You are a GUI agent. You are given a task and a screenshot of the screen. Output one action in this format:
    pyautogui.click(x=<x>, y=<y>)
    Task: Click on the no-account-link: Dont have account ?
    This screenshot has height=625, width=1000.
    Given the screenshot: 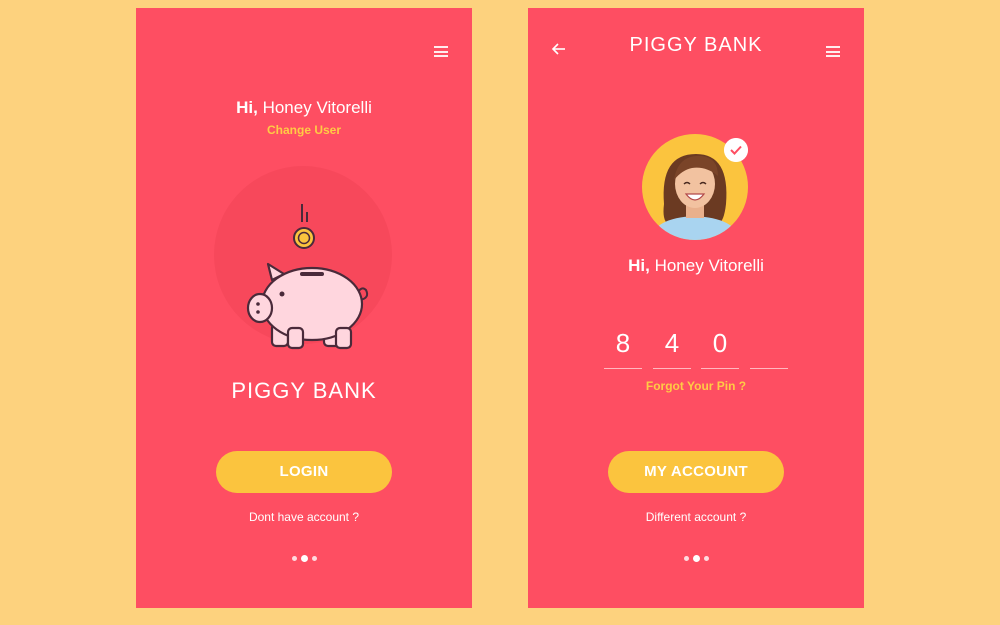 What is the action you would take?
    pyautogui.click(x=304, y=517)
    